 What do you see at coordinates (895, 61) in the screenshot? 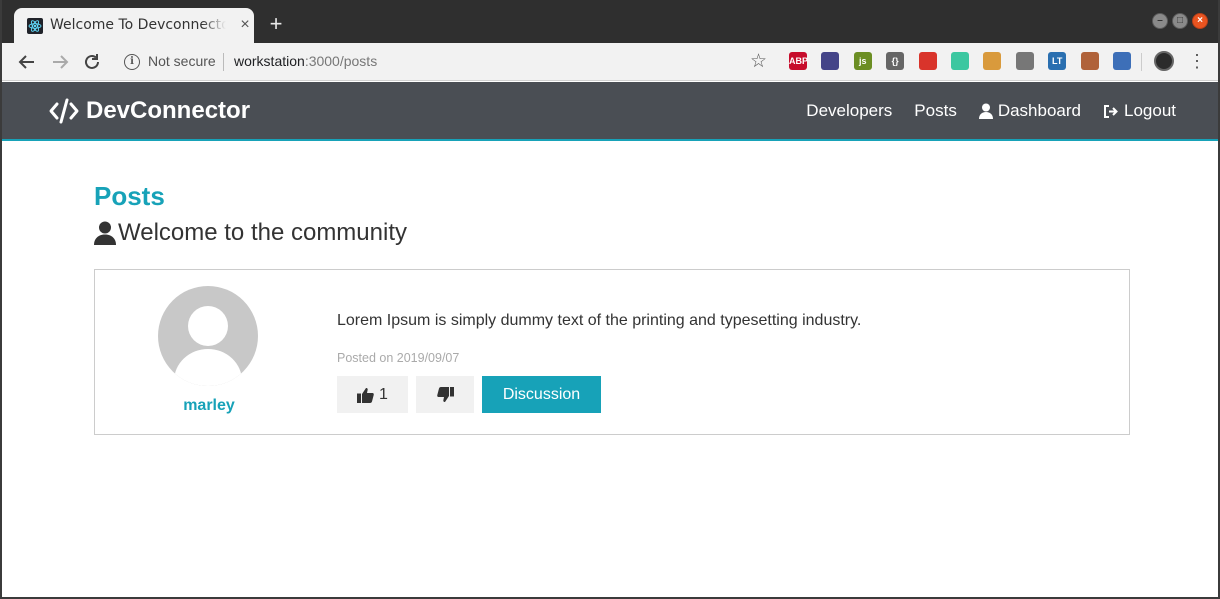
I see `json-viewer-icon: {}` at bounding box center [895, 61].